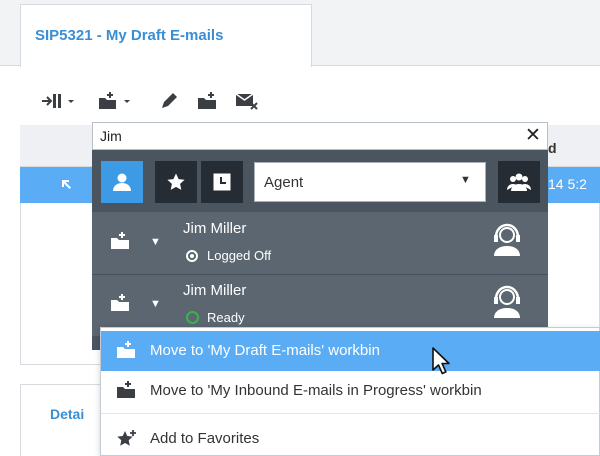 This screenshot has width=600, height=456. I want to click on add-favorite-star-icon, so click(127, 441).